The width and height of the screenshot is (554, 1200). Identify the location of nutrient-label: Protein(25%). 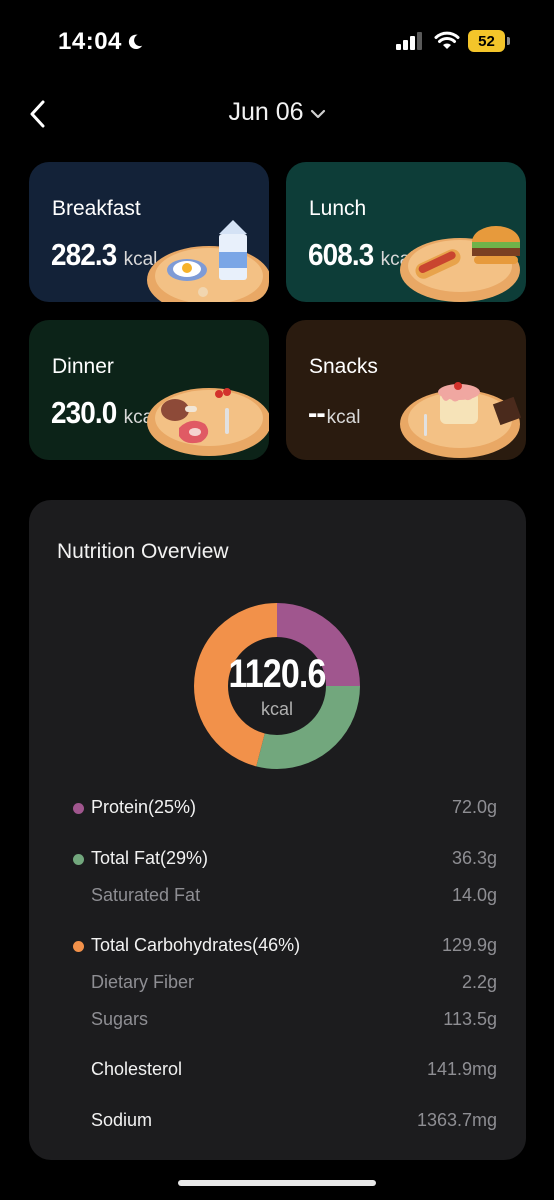
(144, 807).